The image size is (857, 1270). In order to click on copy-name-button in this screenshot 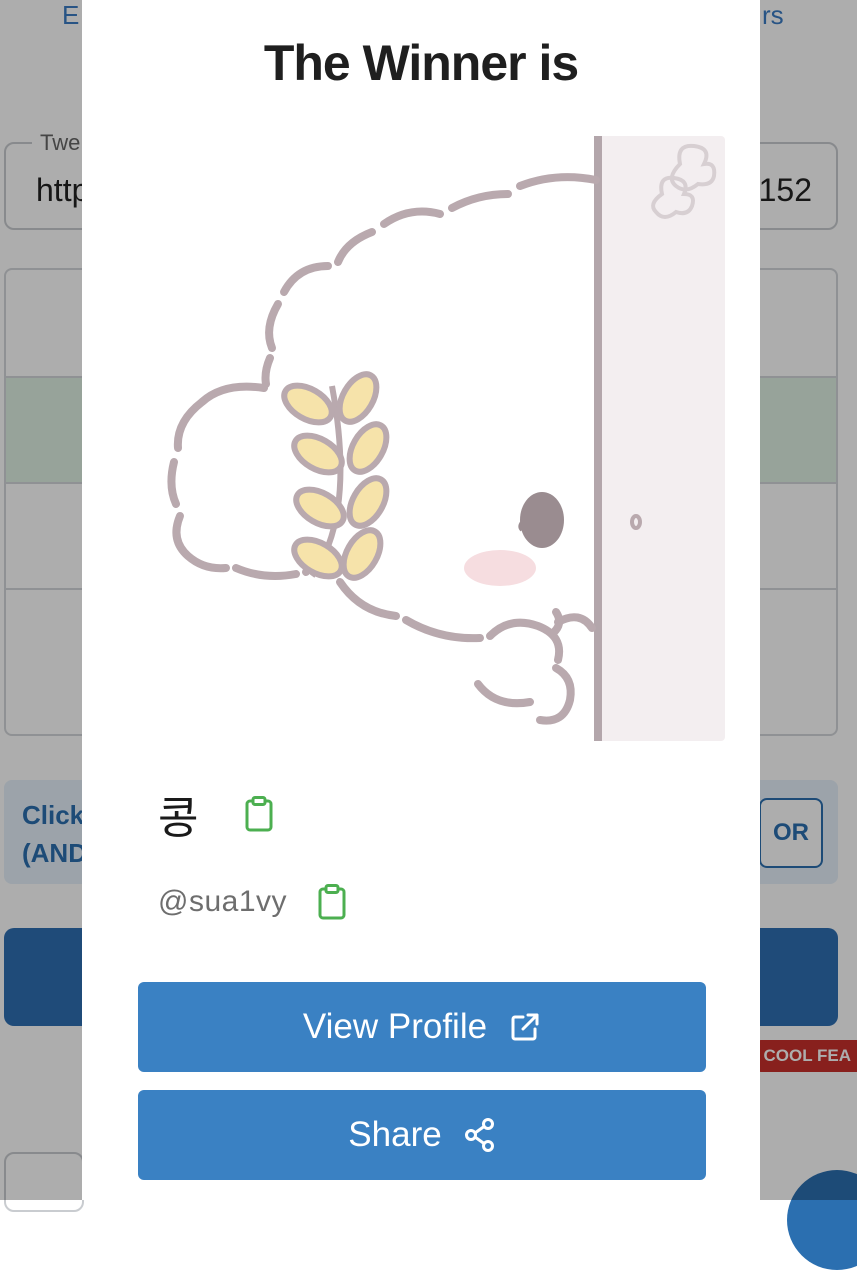, I will do `click(259, 814)`.